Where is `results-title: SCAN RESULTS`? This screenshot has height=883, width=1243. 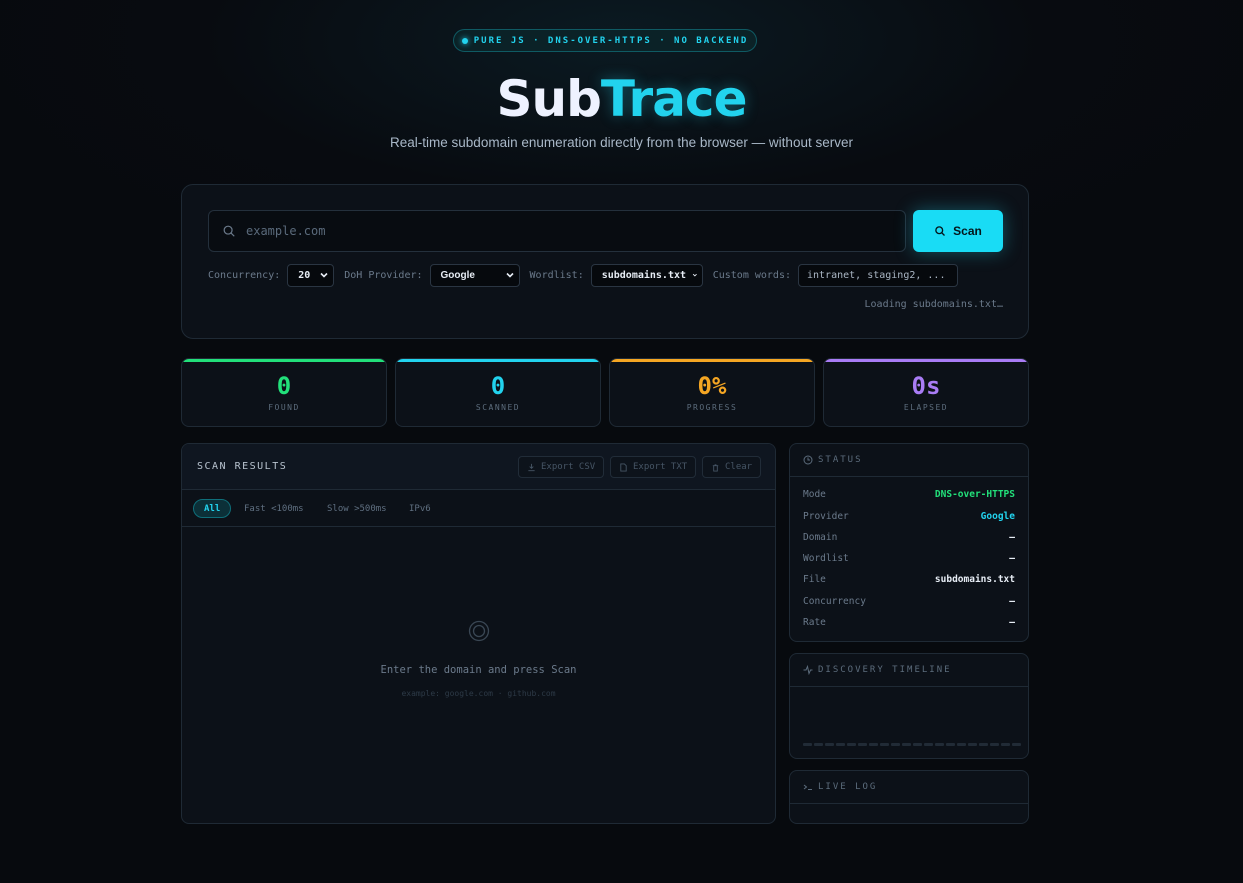 results-title: SCAN RESULTS is located at coordinates (242, 466).